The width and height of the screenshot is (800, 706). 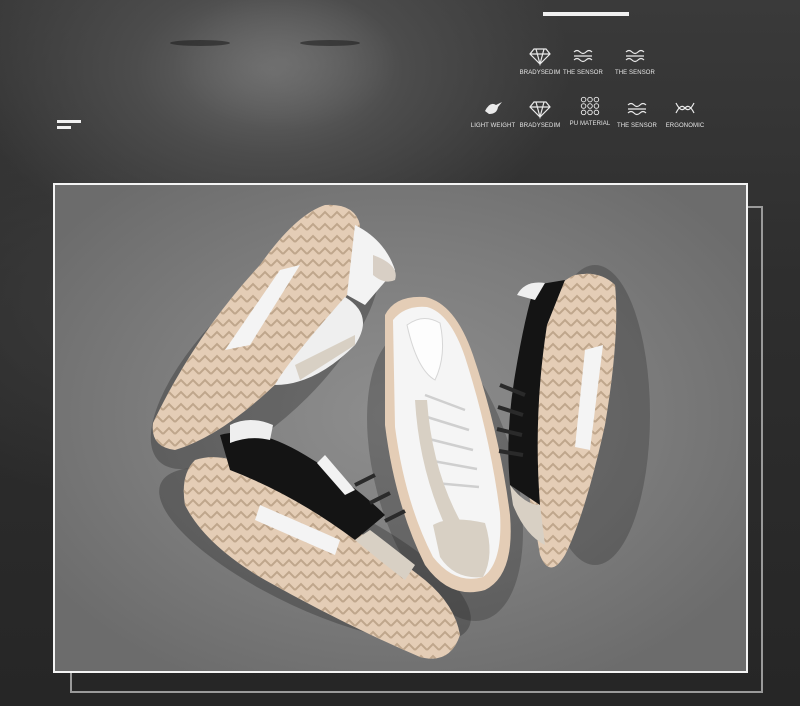 I want to click on diamond-icon, so click(x=540, y=110).